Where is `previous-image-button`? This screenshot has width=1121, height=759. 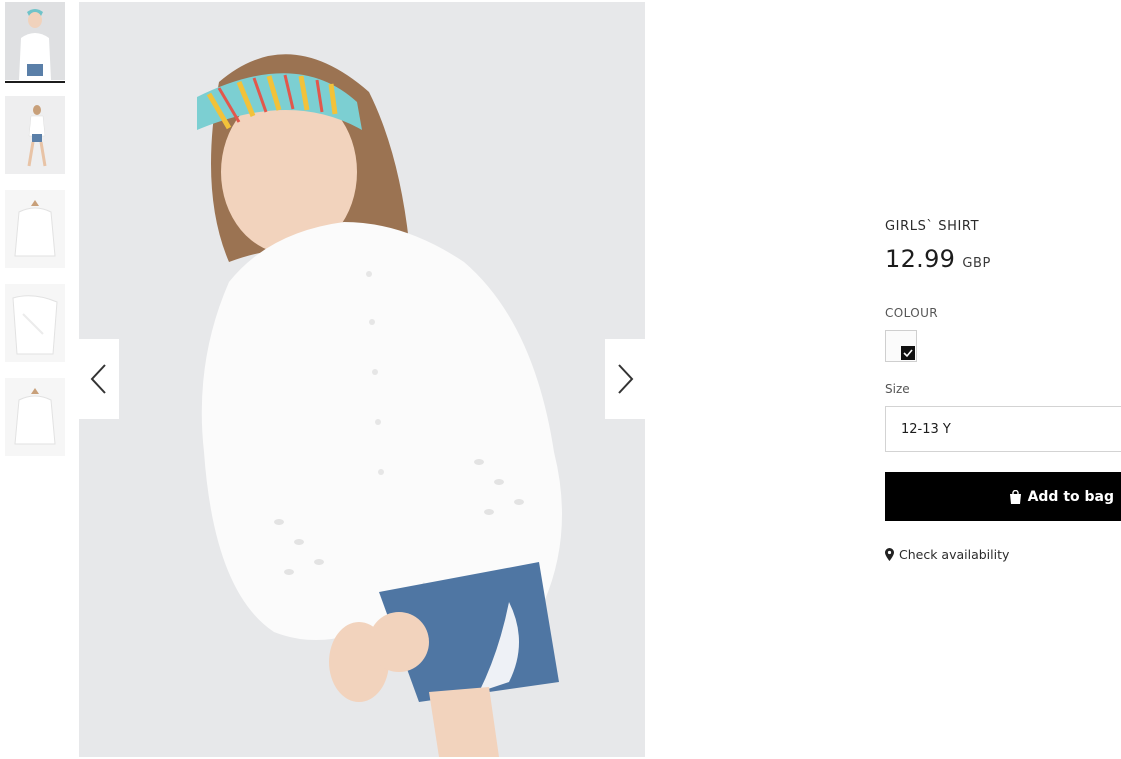 previous-image-button is located at coordinates (99, 379).